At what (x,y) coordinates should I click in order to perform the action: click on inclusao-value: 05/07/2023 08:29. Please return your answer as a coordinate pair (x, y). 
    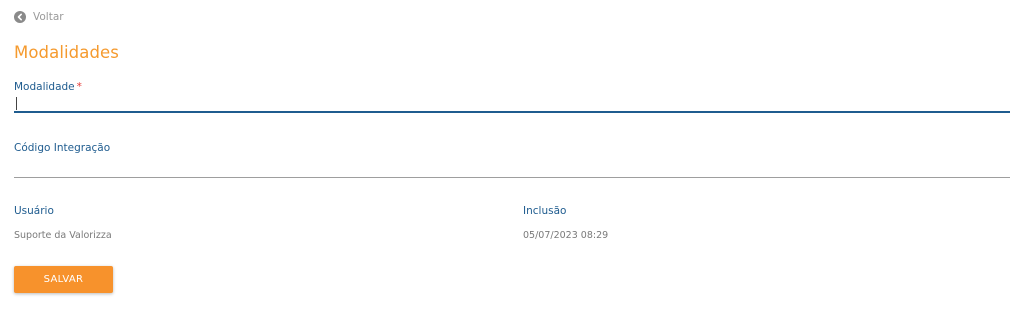
    Looking at the image, I should click on (566, 235).